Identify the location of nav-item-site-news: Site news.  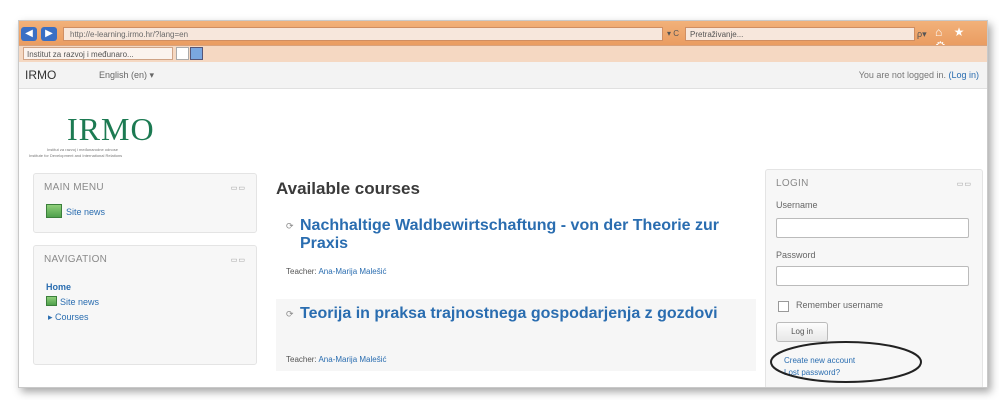
(72, 301).